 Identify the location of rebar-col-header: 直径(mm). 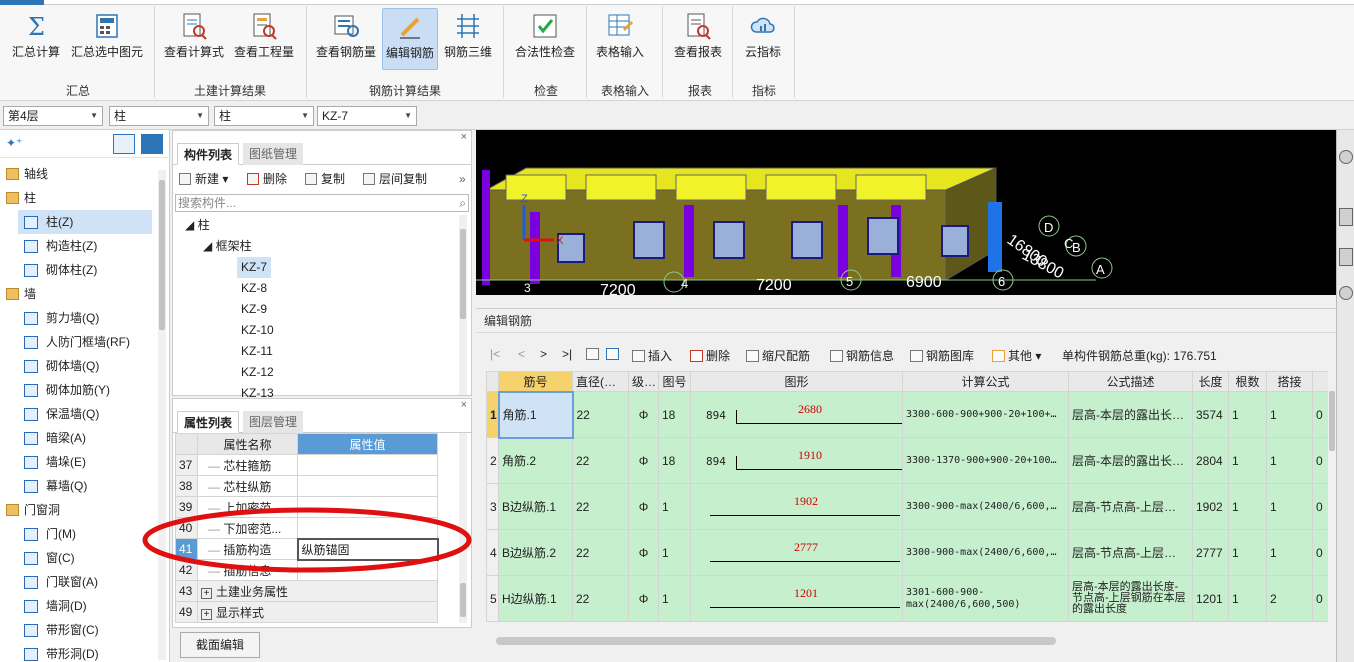
(600, 381).